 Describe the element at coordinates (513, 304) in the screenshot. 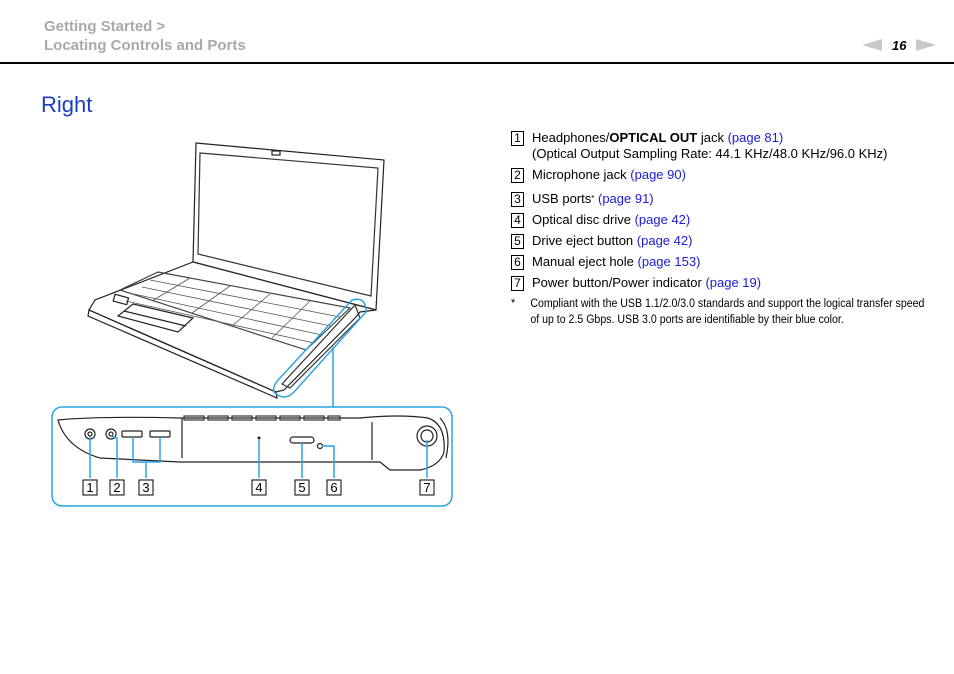

I see `footnote-mark: *` at that location.